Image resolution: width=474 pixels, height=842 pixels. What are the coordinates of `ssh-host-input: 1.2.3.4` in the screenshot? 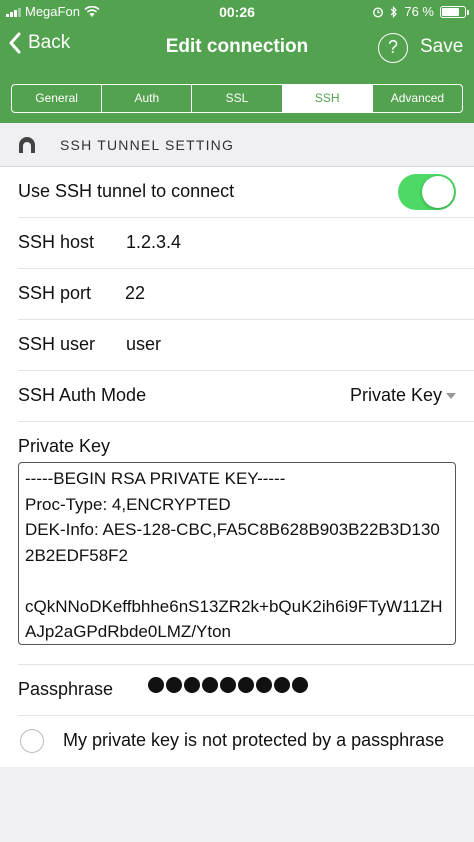 It's located at (153, 242).